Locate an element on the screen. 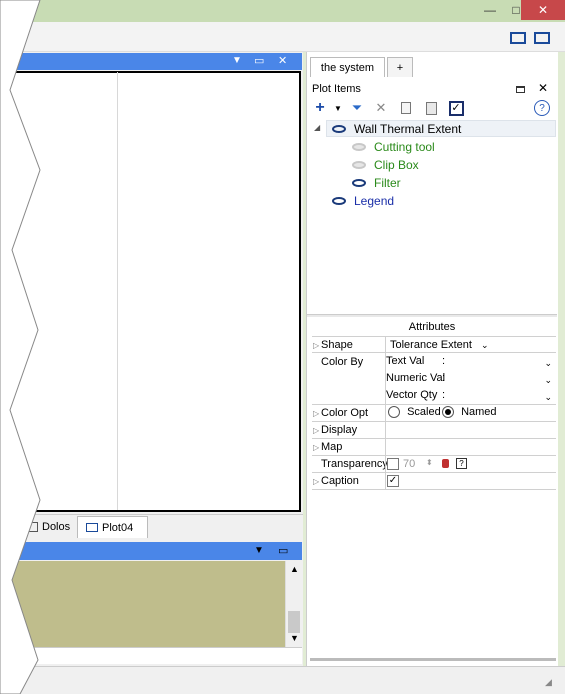 The height and width of the screenshot is (694, 565). attr-row-transparency: Transparency 70 ⬍ ? is located at coordinates (434, 464).